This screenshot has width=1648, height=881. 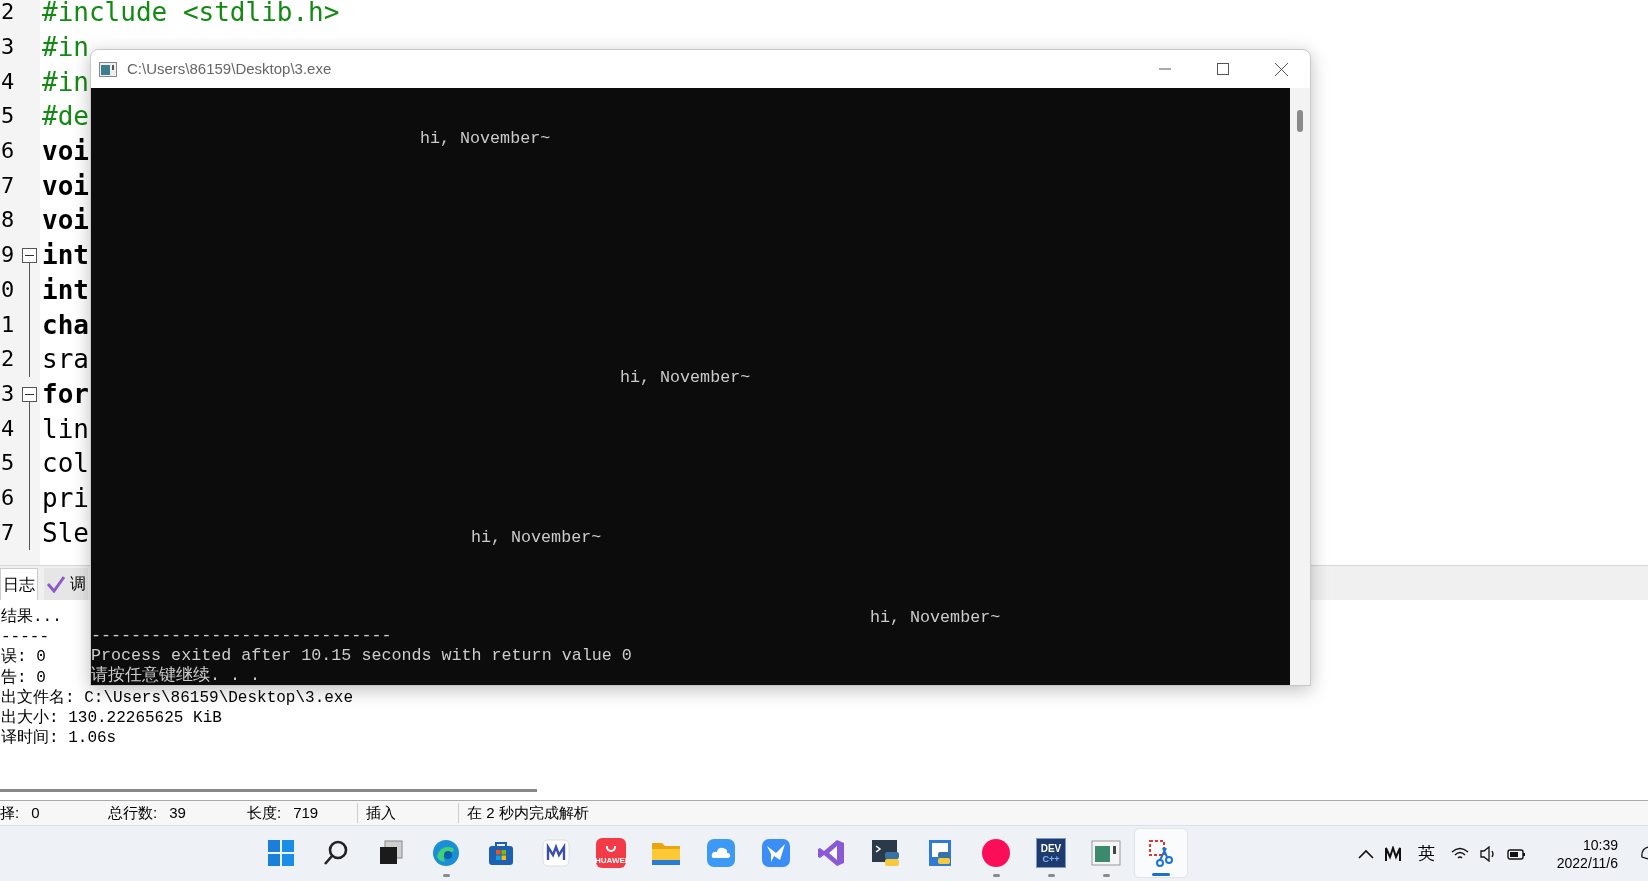 I want to click on store-icon, so click(x=501, y=853).